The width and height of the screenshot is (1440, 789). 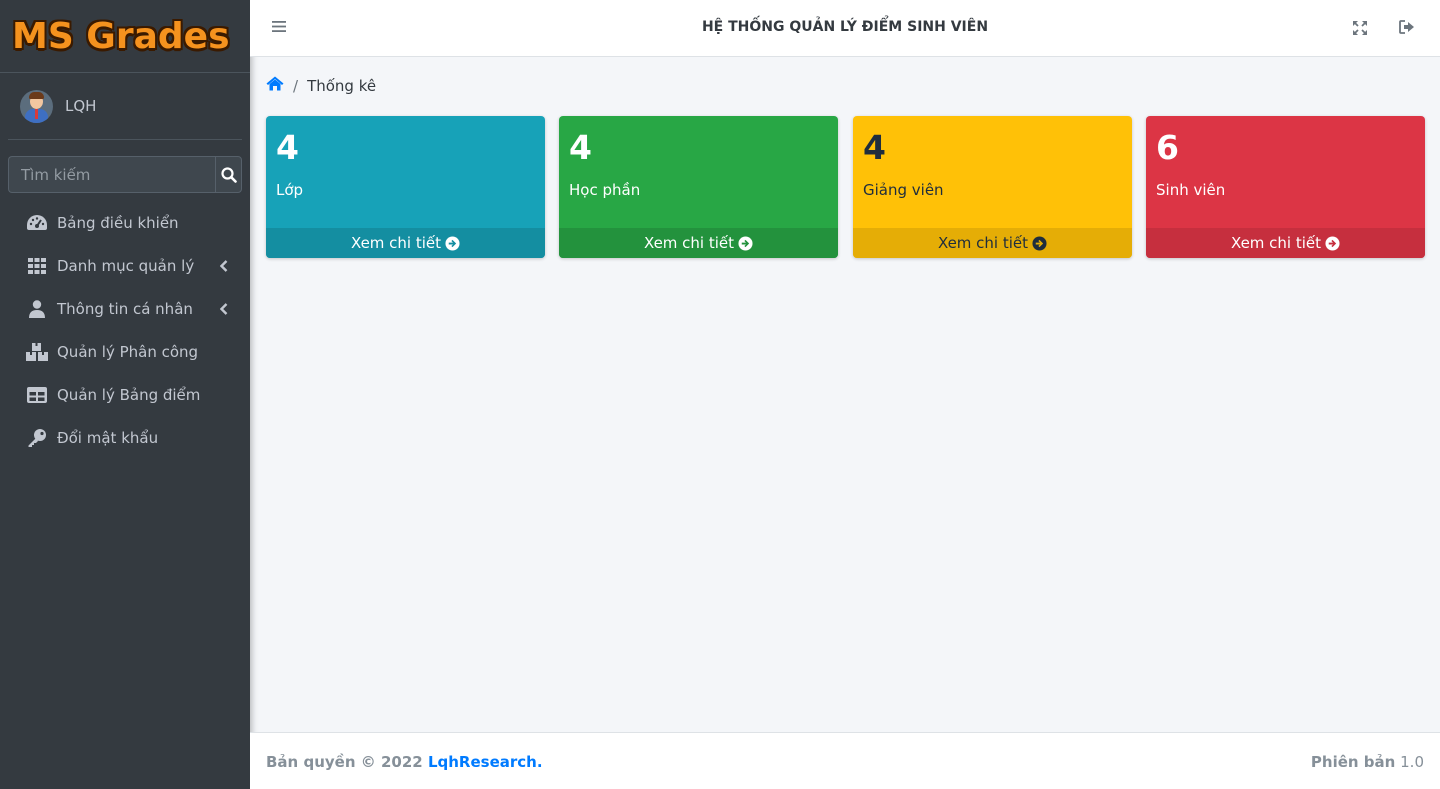 I want to click on sidebar-item-profile: Thông tin cá nhân, so click(x=125, y=308).